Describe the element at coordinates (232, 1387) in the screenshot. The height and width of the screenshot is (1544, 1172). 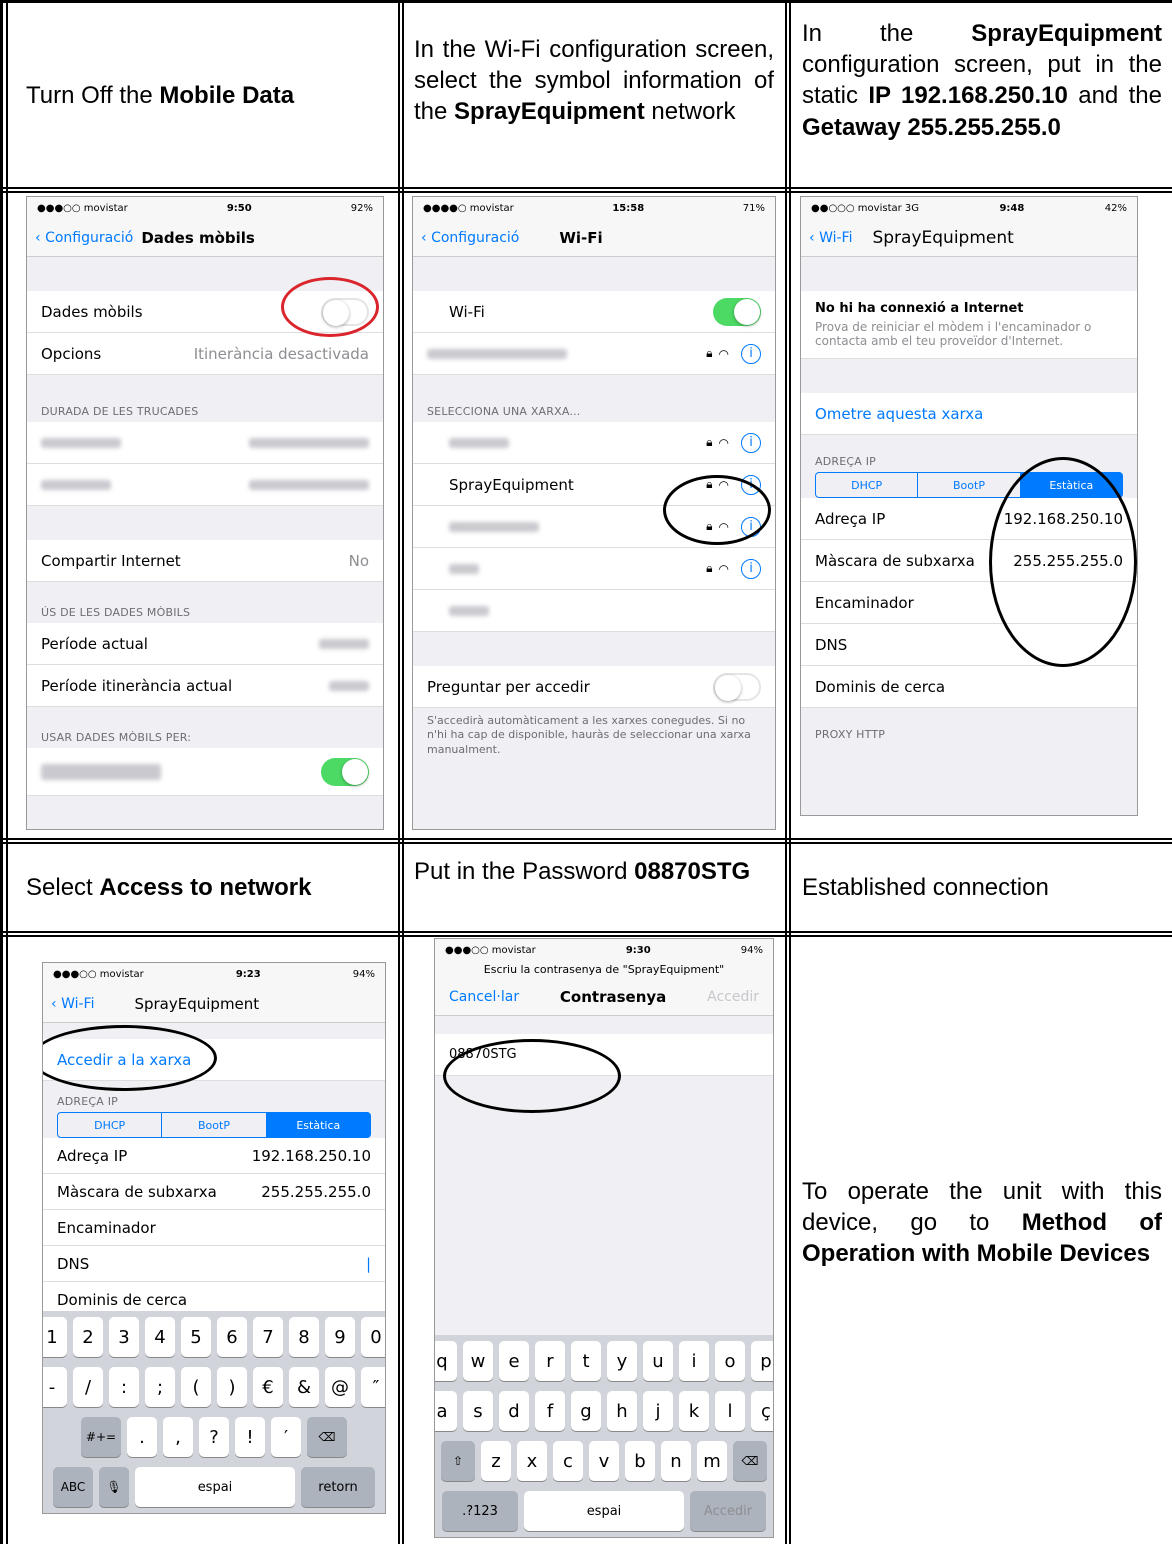
I see `keyboard-key: )` at that location.